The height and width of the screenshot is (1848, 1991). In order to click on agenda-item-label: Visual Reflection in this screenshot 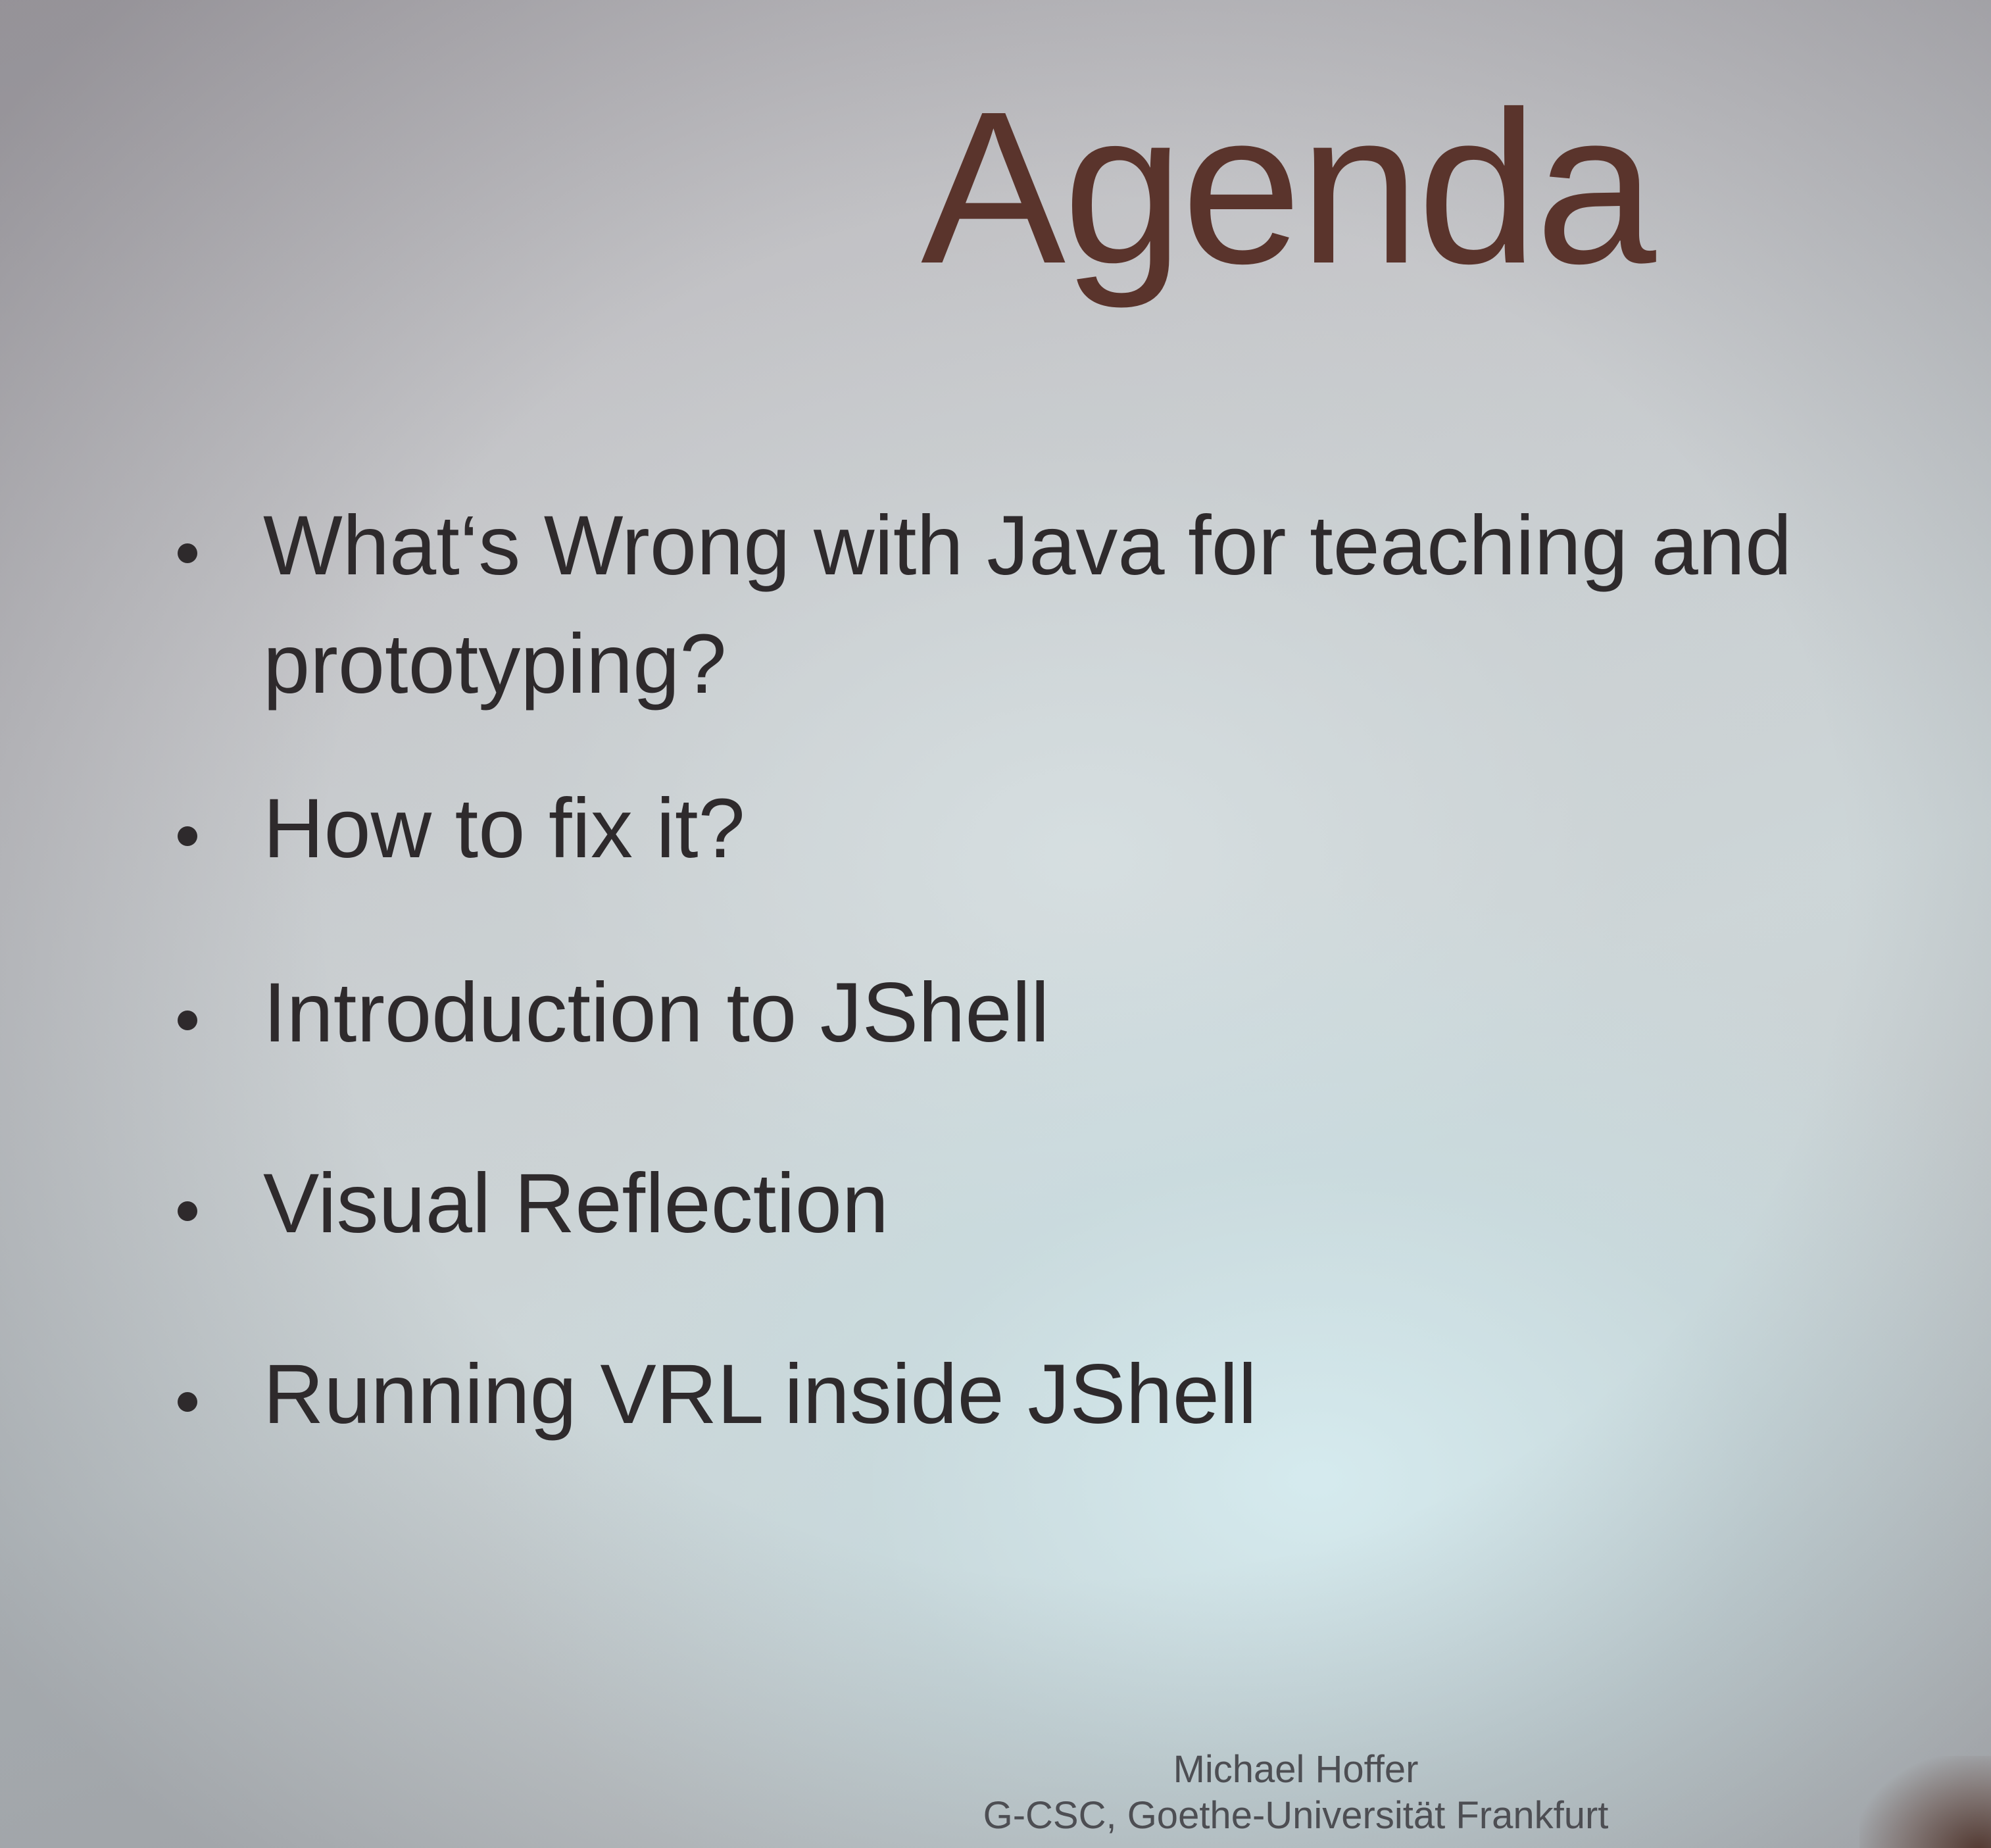, I will do `click(576, 1204)`.